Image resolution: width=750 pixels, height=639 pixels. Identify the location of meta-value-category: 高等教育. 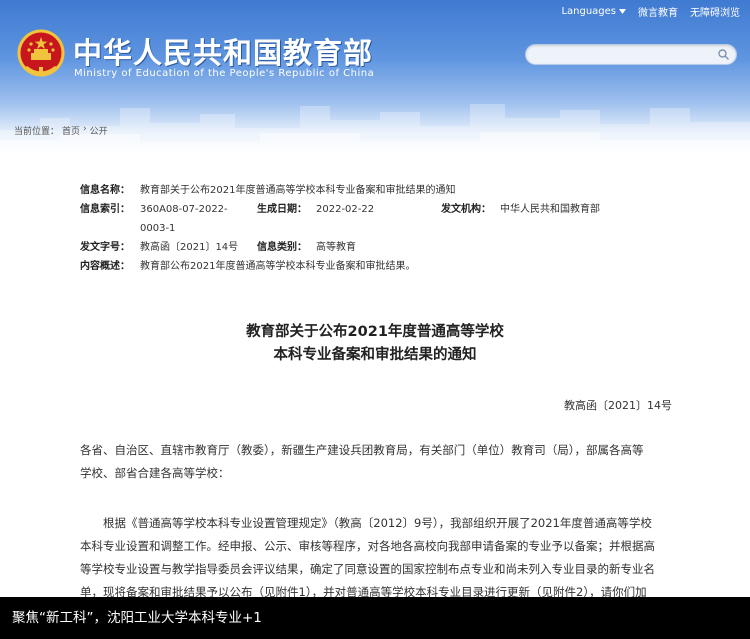
(336, 247).